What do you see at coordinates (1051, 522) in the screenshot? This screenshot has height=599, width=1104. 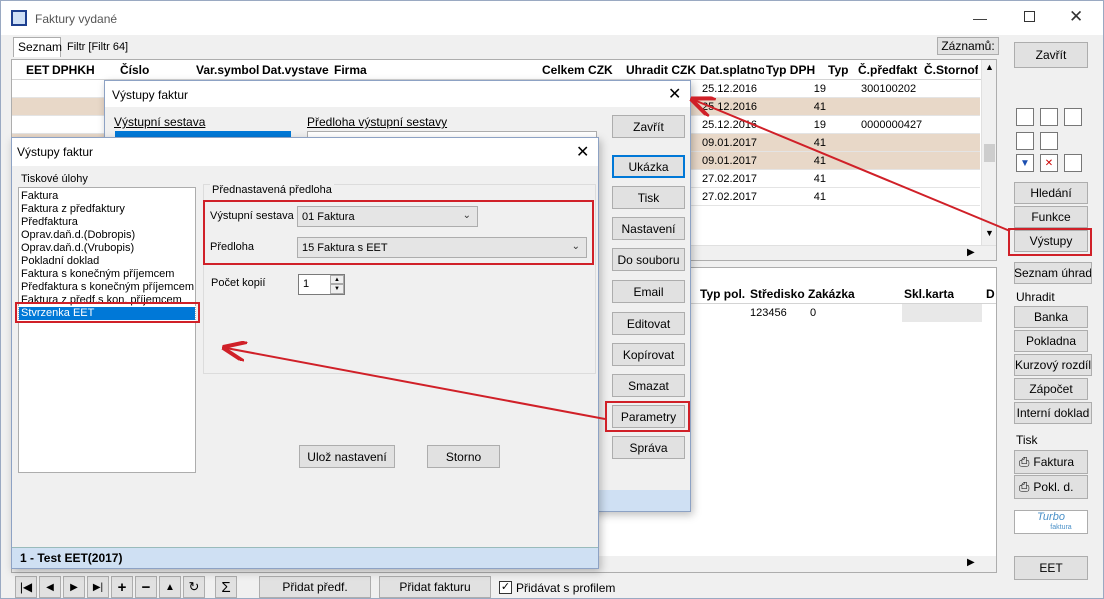 I see `turbo-faktura-button: Turbo faktura` at bounding box center [1051, 522].